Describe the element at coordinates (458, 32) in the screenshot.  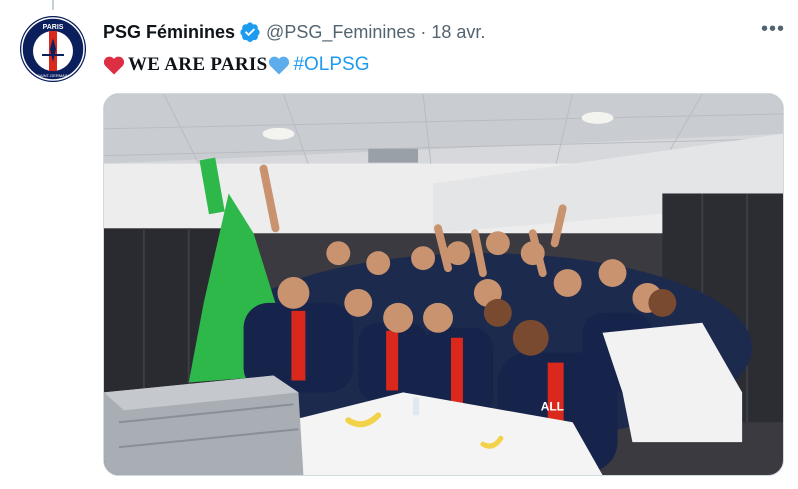
I see `tweet-date: 18 avr.` at that location.